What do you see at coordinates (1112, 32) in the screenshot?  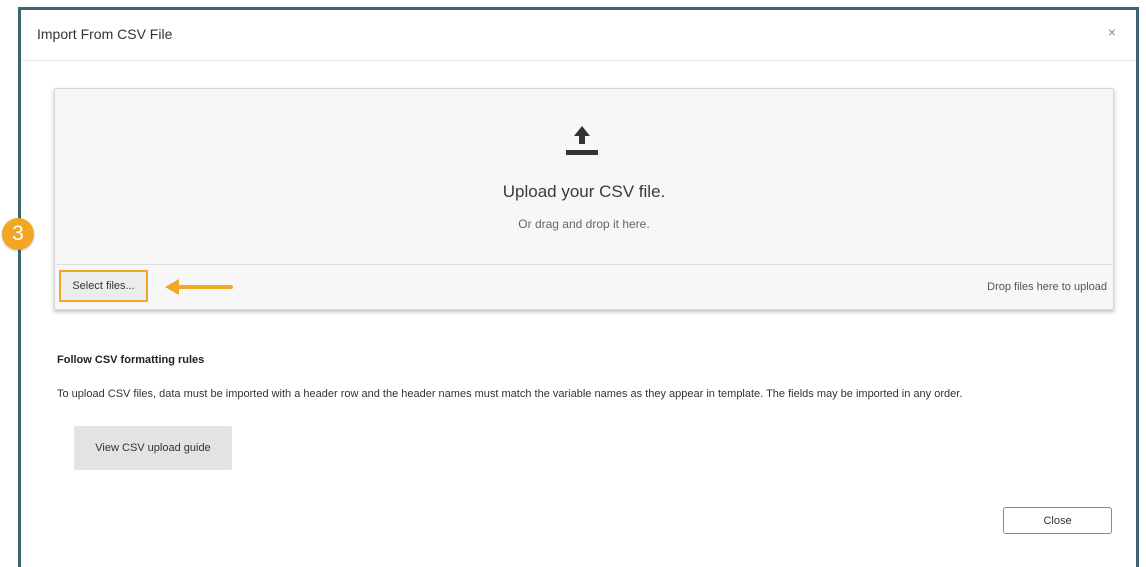 I see `close-icon: ×` at bounding box center [1112, 32].